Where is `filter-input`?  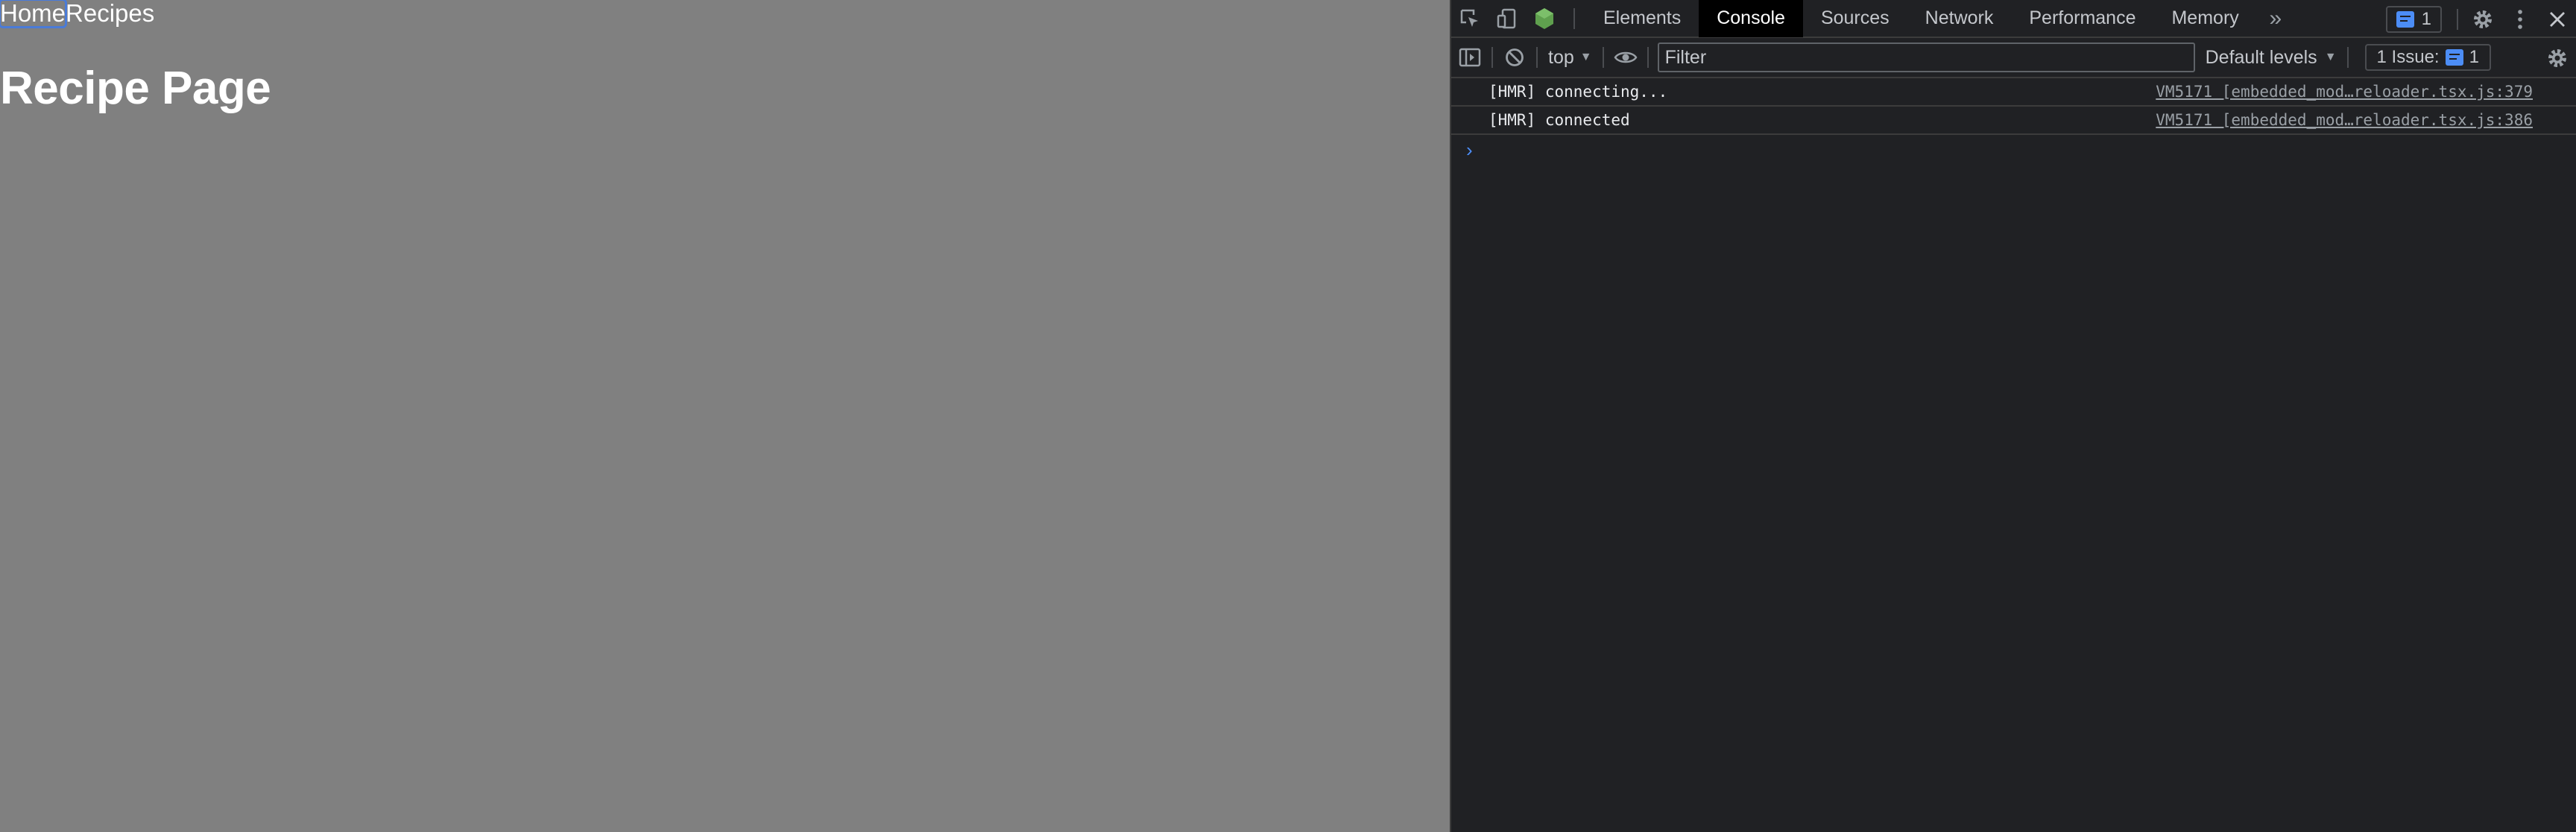 filter-input is located at coordinates (1926, 57).